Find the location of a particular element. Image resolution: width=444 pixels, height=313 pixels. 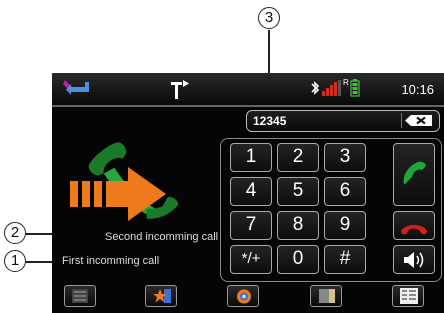

battery-icon is located at coordinates (355, 88).